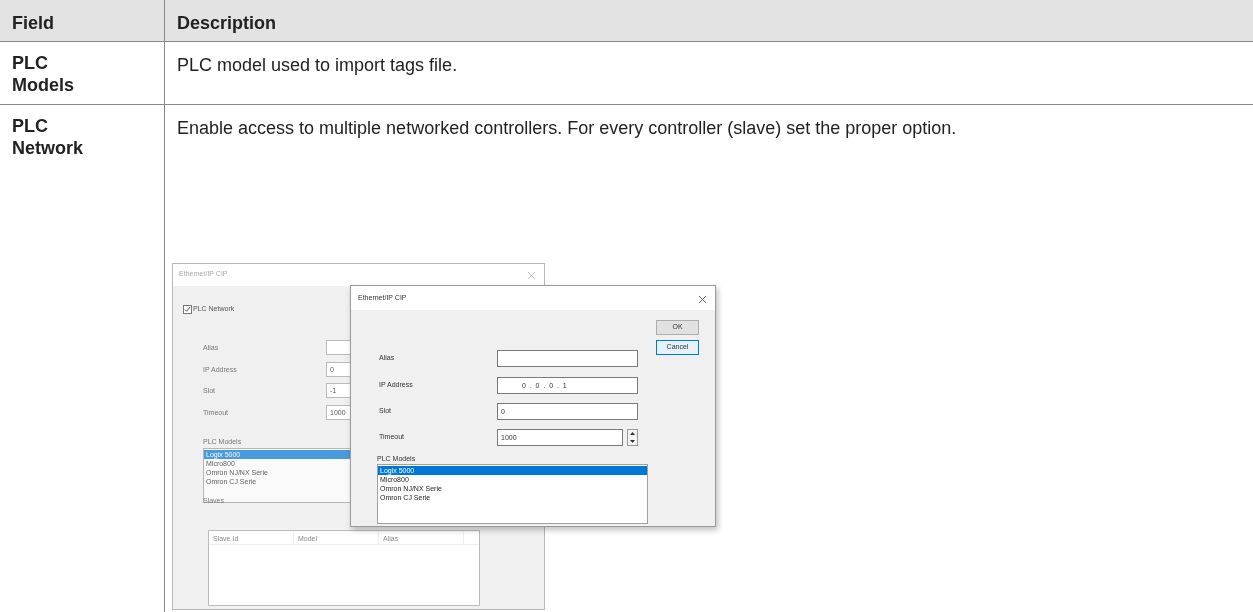  Describe the element at coordinates (318, 65) in the screenshot. I see `field-description: PLC model used to import tags file.` at that location.